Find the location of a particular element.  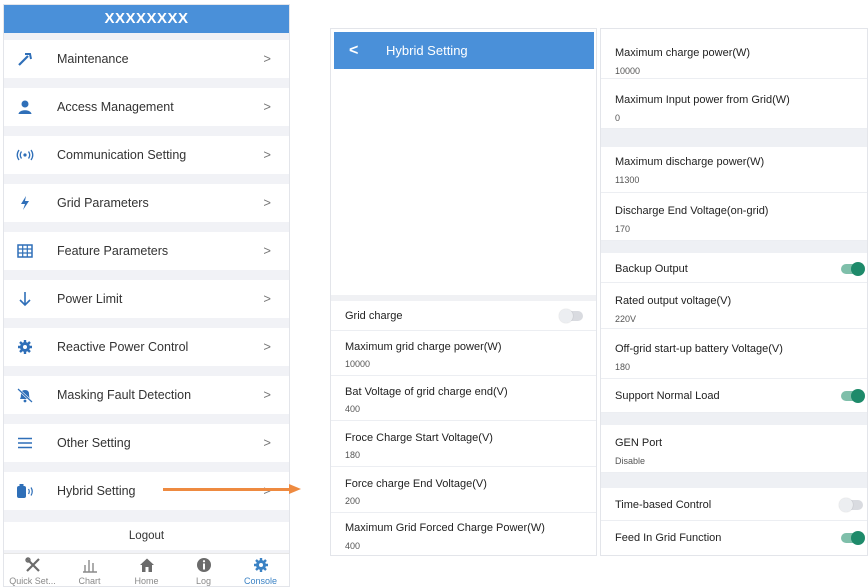

home-icon is located at coordinates (147, 565).